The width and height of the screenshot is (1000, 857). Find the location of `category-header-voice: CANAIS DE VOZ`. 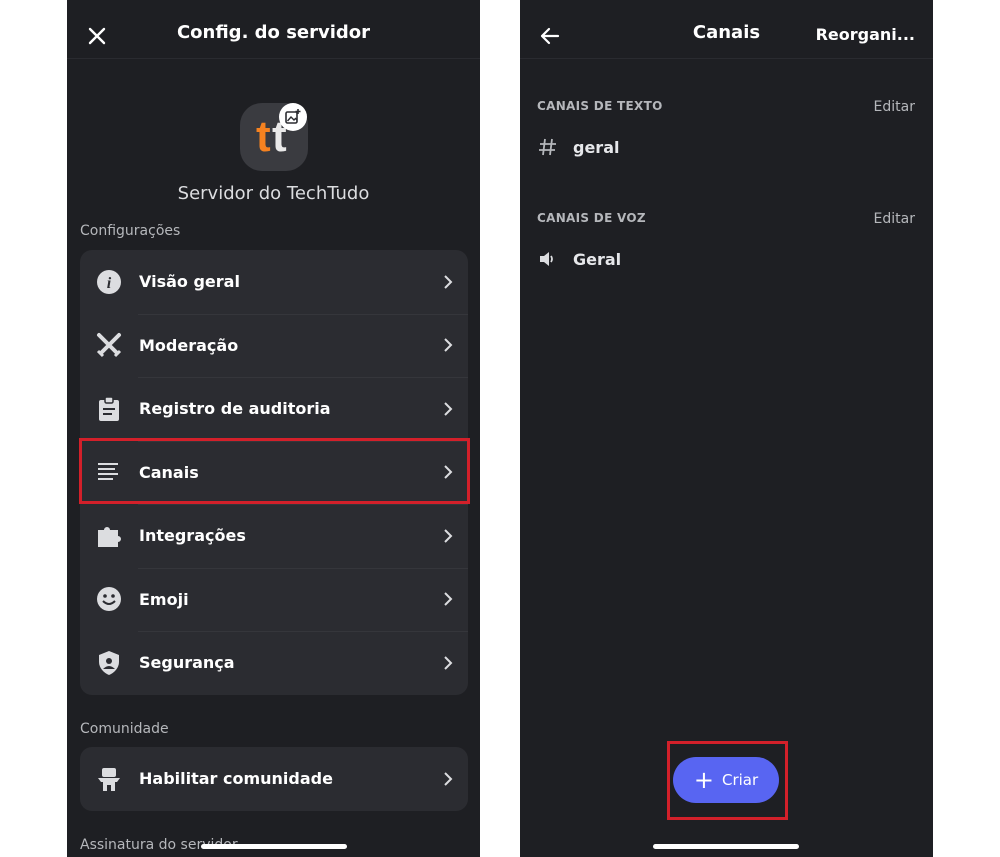

category-header-voice: CANAIS DE VOZ is located at coordinates (591, 218).